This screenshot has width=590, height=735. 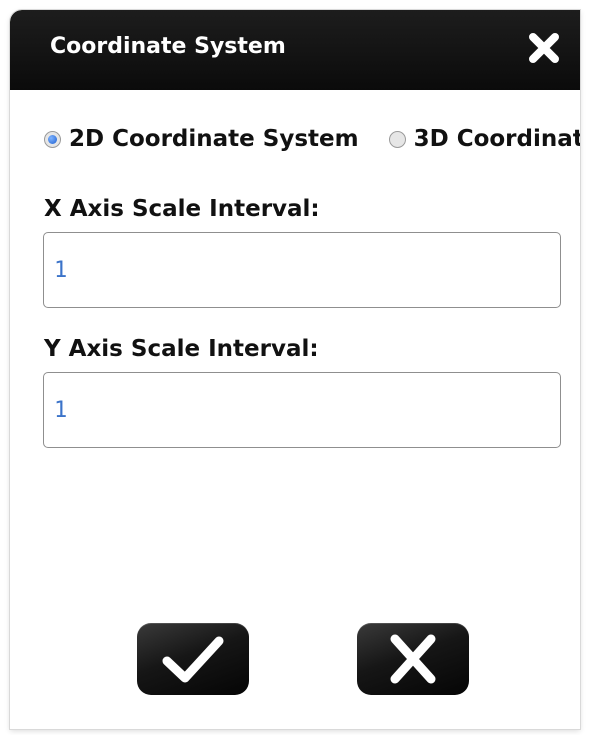 What do you see at coordinates (181, 349) in the screenshot?
I see `y-axis-label: Y Axis Scale Interval:` at bounding box center [181, 349].